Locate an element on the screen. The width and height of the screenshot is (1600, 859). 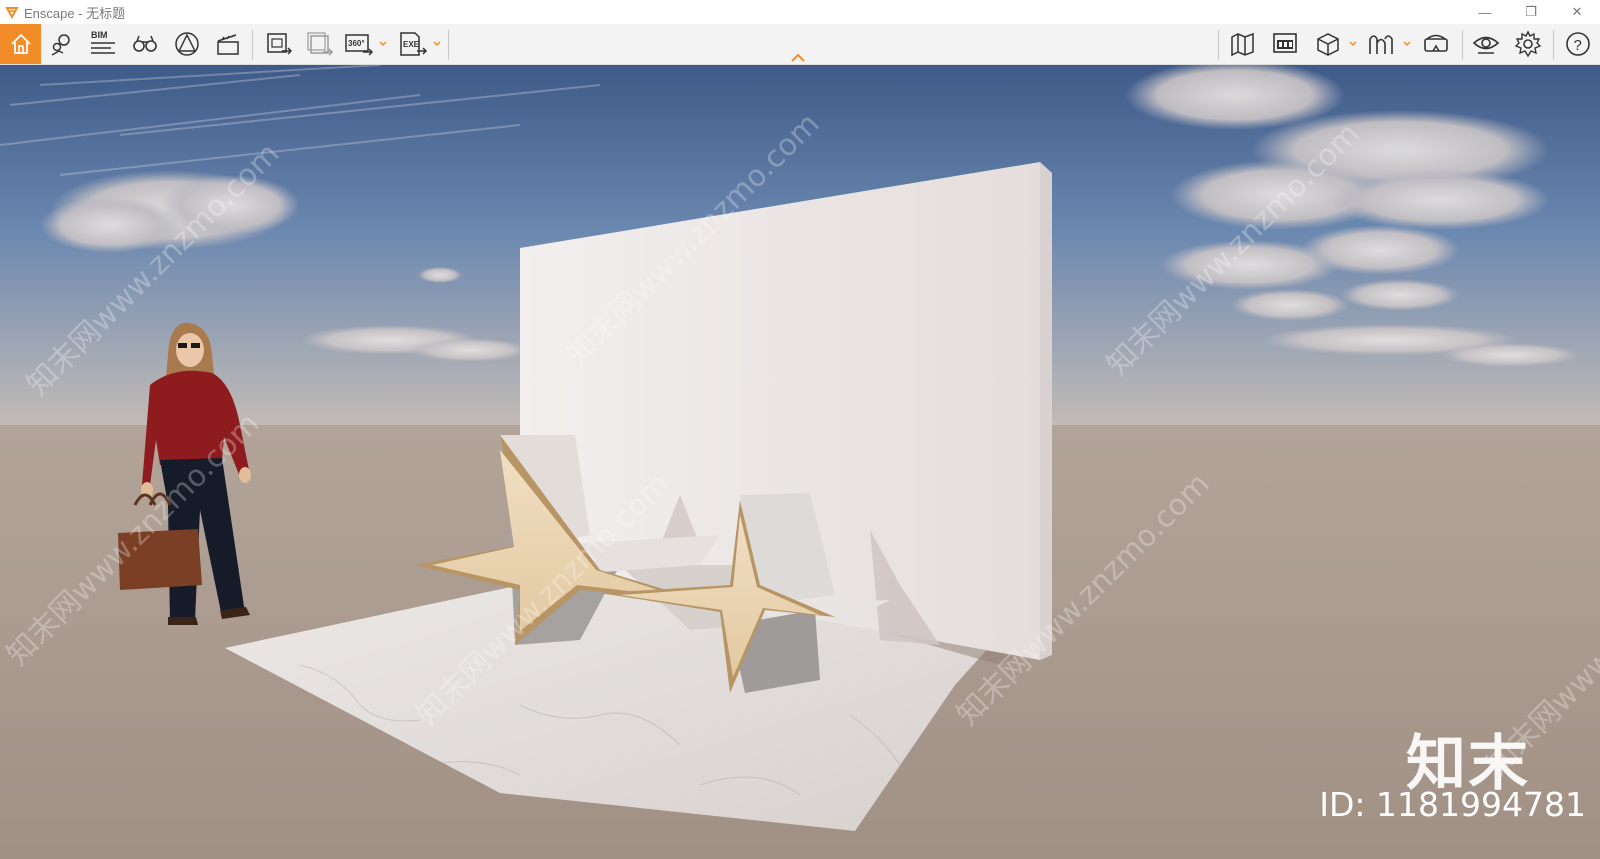
bim-button: BIM is located at coordinates (103, 44).